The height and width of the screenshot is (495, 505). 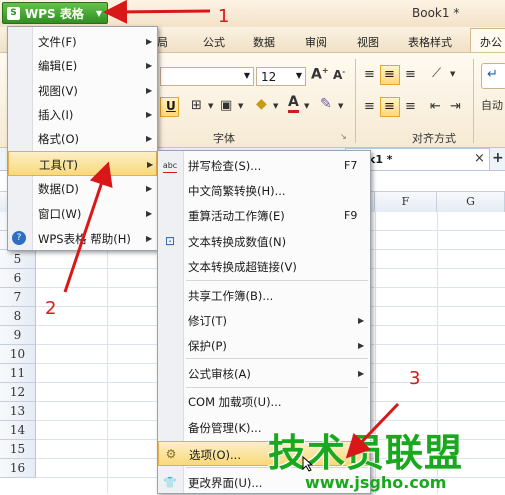 I want to click on mouse-cursor-icon, so click(x=308, y=464).